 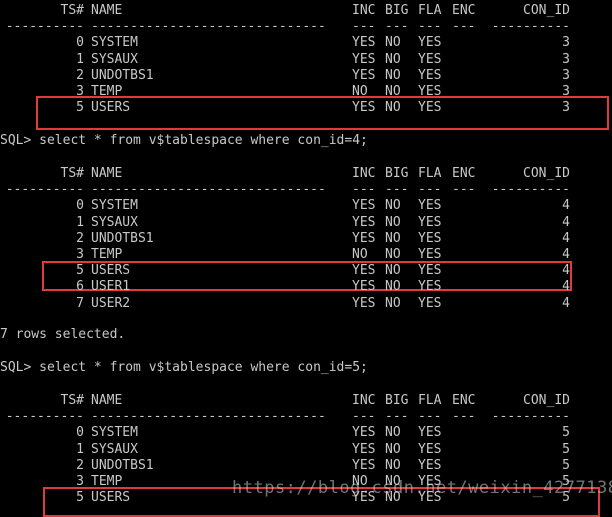 What do you see at coordinates (306, 223) in the screenshot?
I see `table-row: 1 SYSAUX YES NO YES 4` at bounding box center [306, 223].